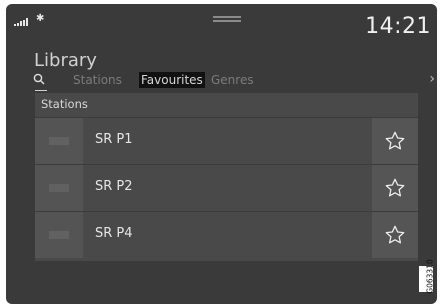  I want to click on tab-stations: Stations, so click(97, 80).